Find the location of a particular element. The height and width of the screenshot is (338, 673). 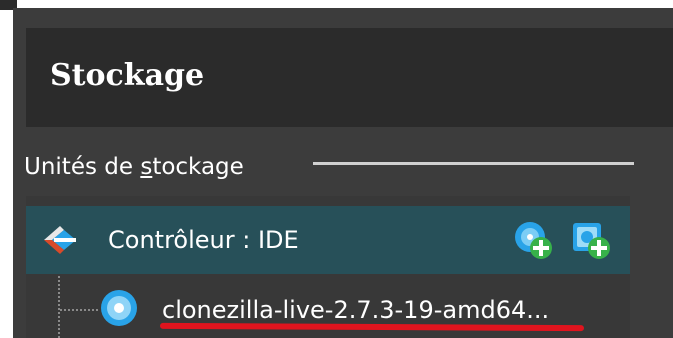

accelerator-key: s is located at coordinates (146, 167).